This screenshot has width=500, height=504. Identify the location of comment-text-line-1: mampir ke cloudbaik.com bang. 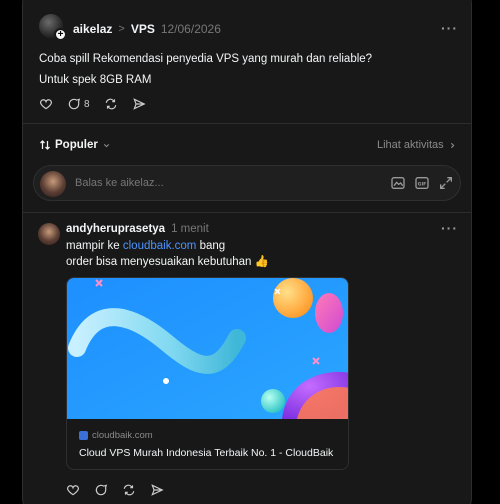
(145, 246).